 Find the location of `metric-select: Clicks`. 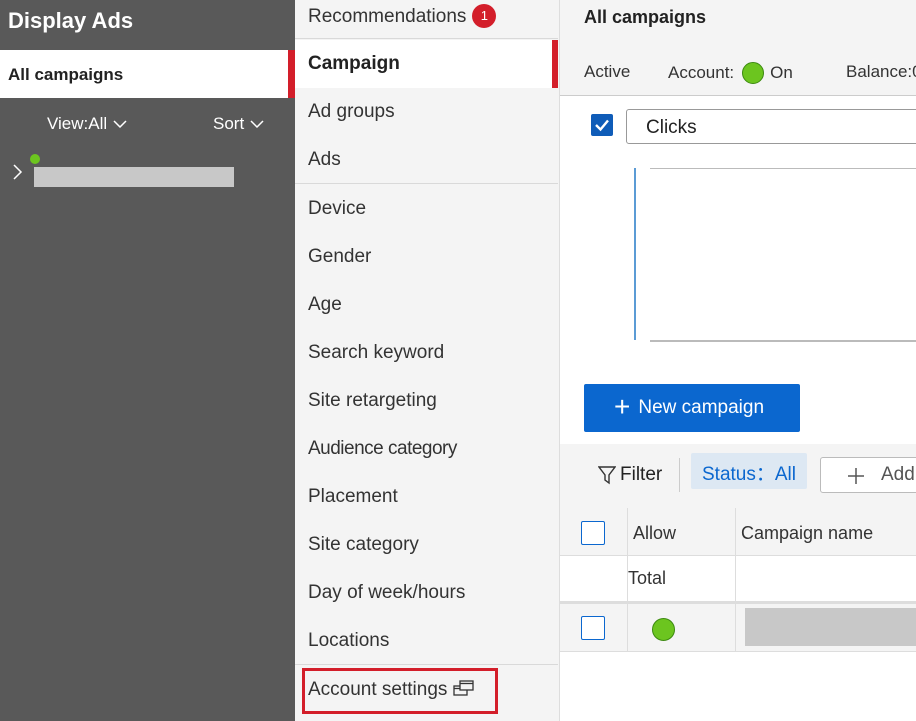

metric-select: Clicks is located at coordinates (771, 126).